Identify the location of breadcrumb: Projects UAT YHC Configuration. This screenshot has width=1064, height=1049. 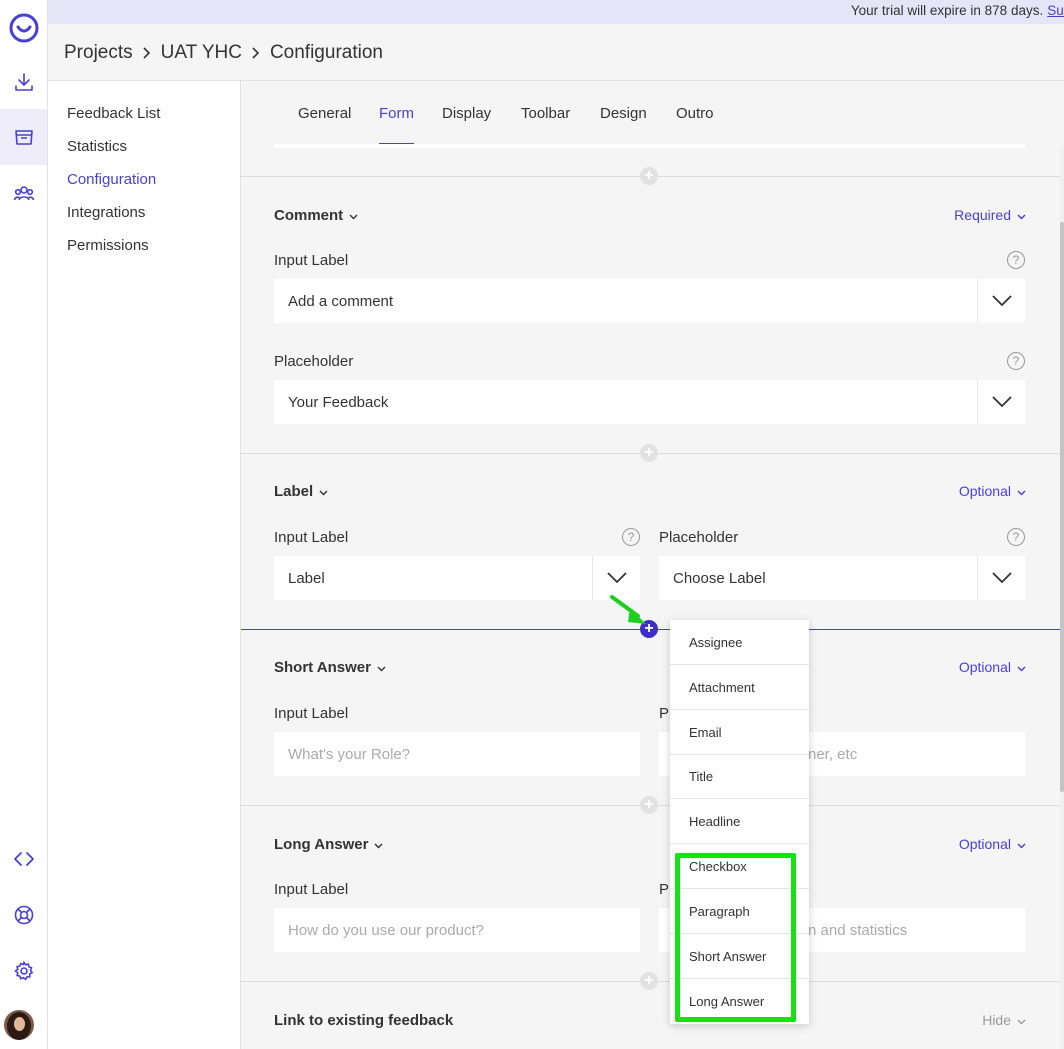
(223, 53).